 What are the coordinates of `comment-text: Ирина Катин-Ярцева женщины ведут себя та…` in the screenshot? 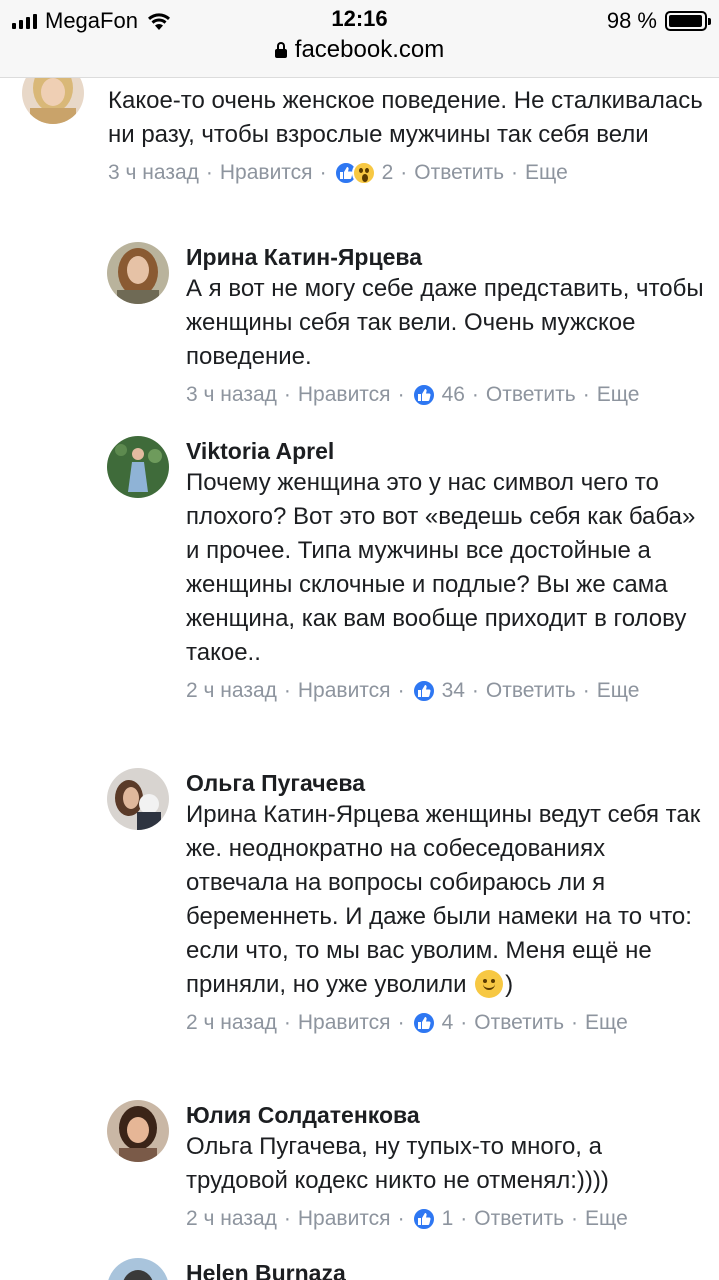 It's located at (447, 900).